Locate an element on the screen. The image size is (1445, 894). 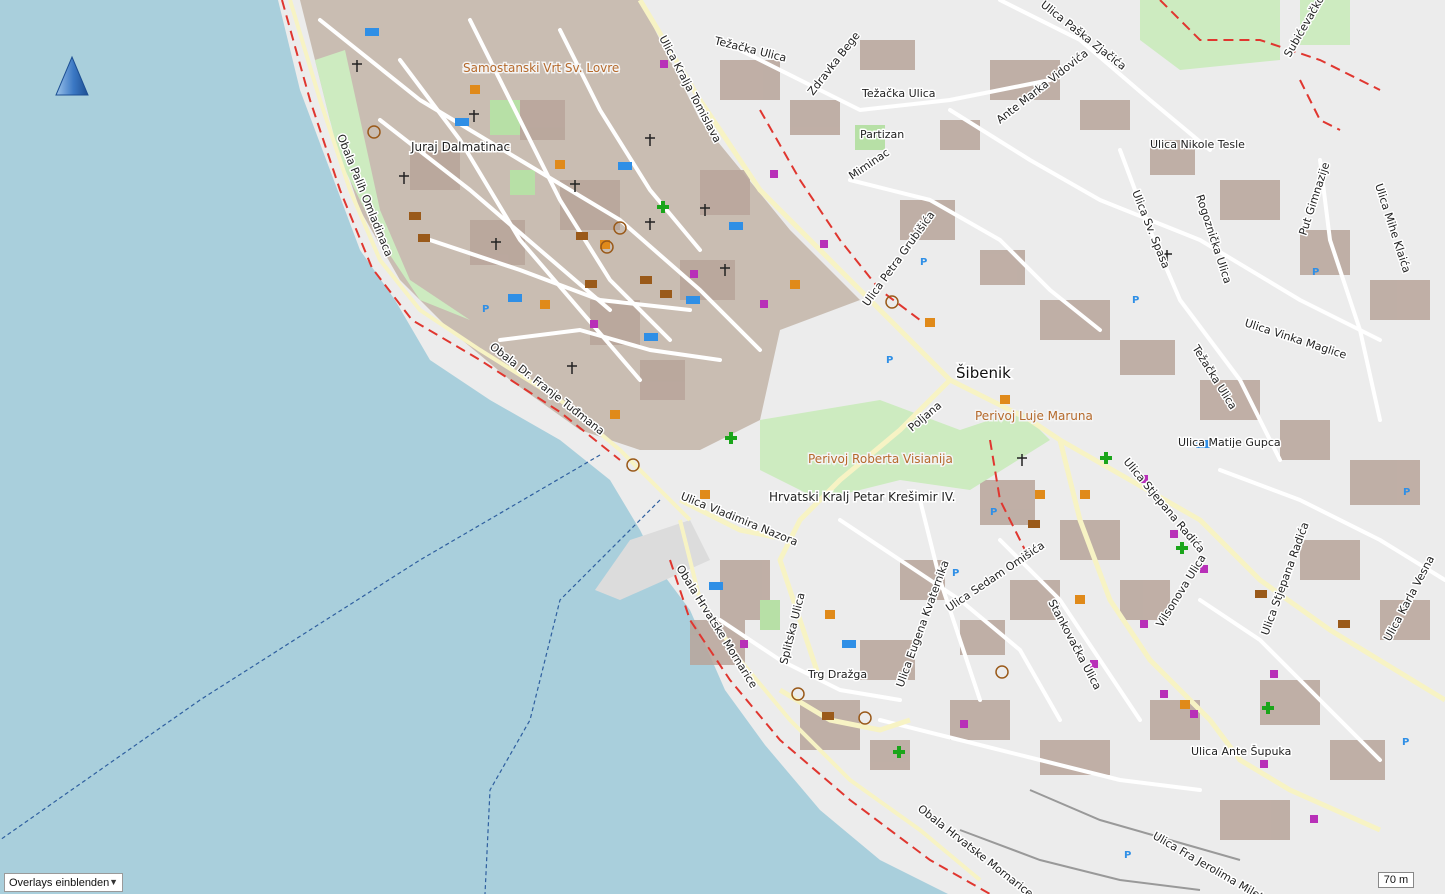
street-label-nikole-tesle: Ulica Nikole Tesle is located at coordinates (1197, 144).